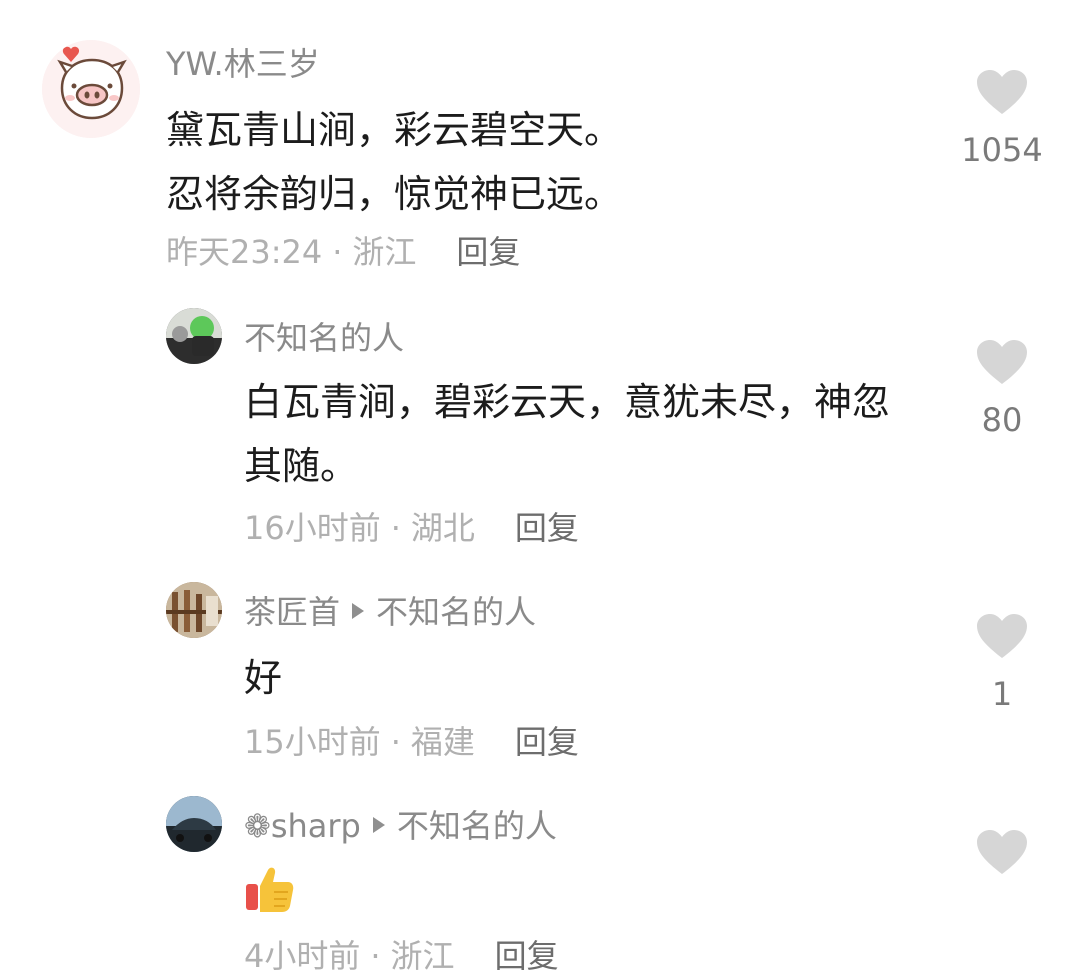 This screenshot has width=1080, height=980. I want to click on like-button: 1, so click(1002, 664).